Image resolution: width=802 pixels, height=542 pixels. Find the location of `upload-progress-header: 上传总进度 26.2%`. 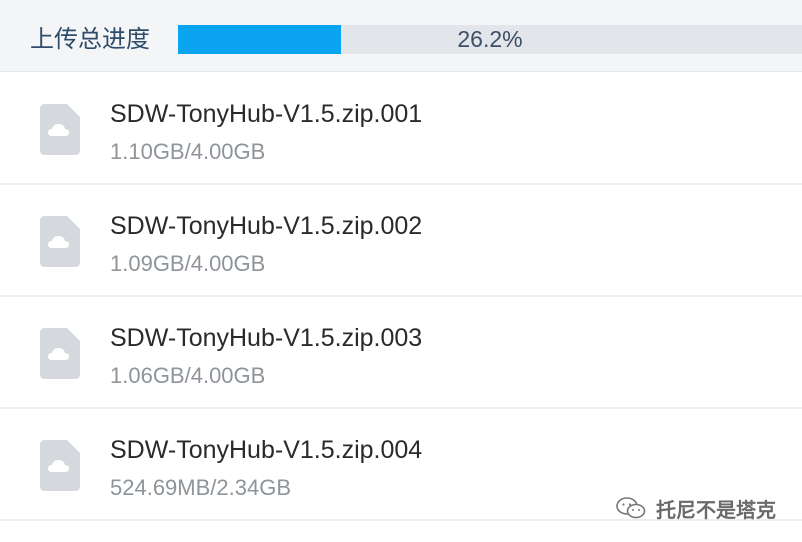

upload-progress-header: 上传总进度 26.2% is located at coordinates (401, 36).